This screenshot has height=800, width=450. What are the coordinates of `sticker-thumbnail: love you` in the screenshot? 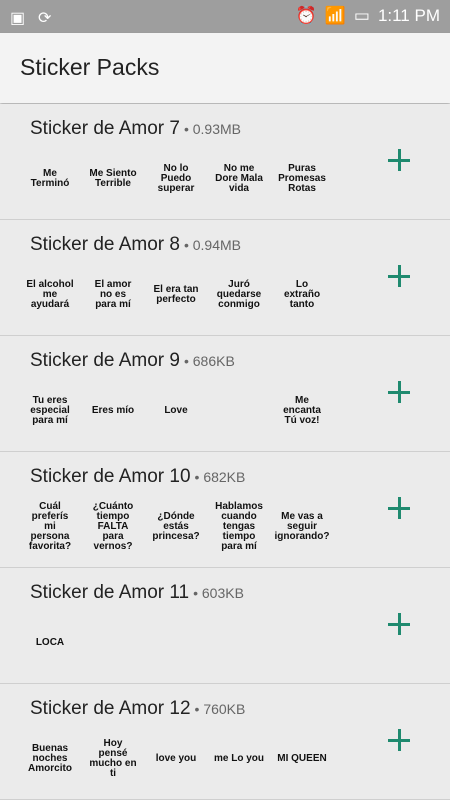 It's located at (176, 758).